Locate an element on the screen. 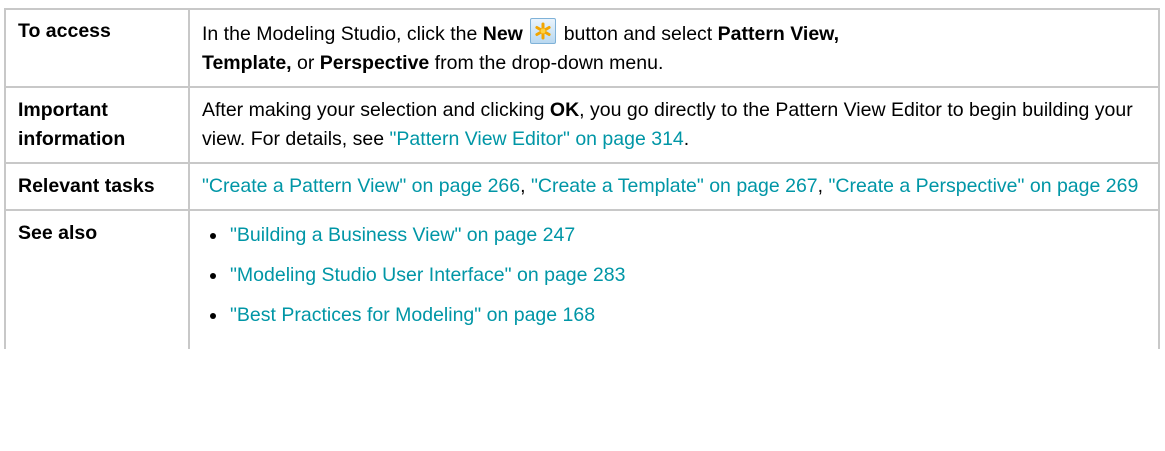 Image resolution: width=1165 pixels, height=451 pixels. text: button and select is located at coordinates (638, 34).